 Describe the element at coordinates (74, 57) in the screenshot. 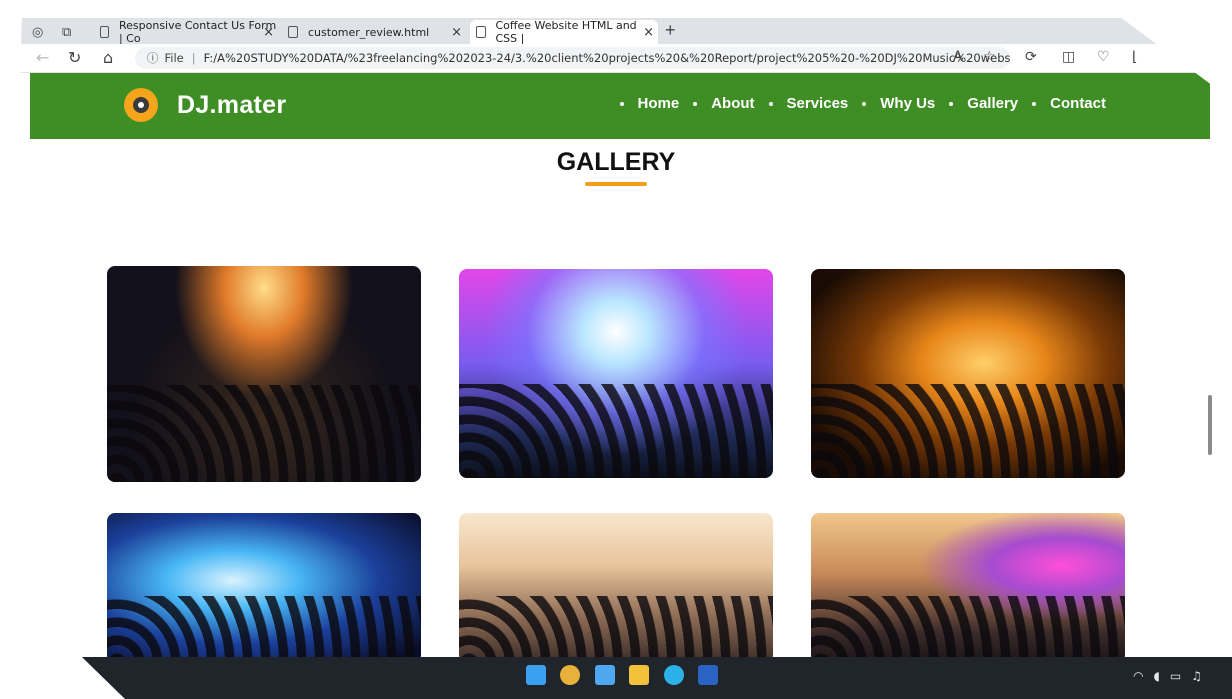

I see `refresh-icon: ↻` at that location.